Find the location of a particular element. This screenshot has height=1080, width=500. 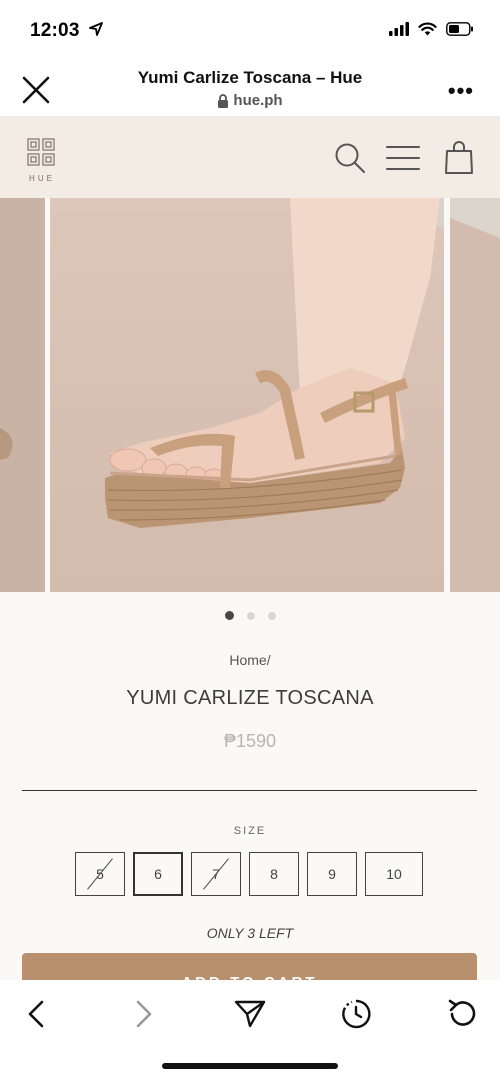

reload-button is located at coordinates (462, 1014).